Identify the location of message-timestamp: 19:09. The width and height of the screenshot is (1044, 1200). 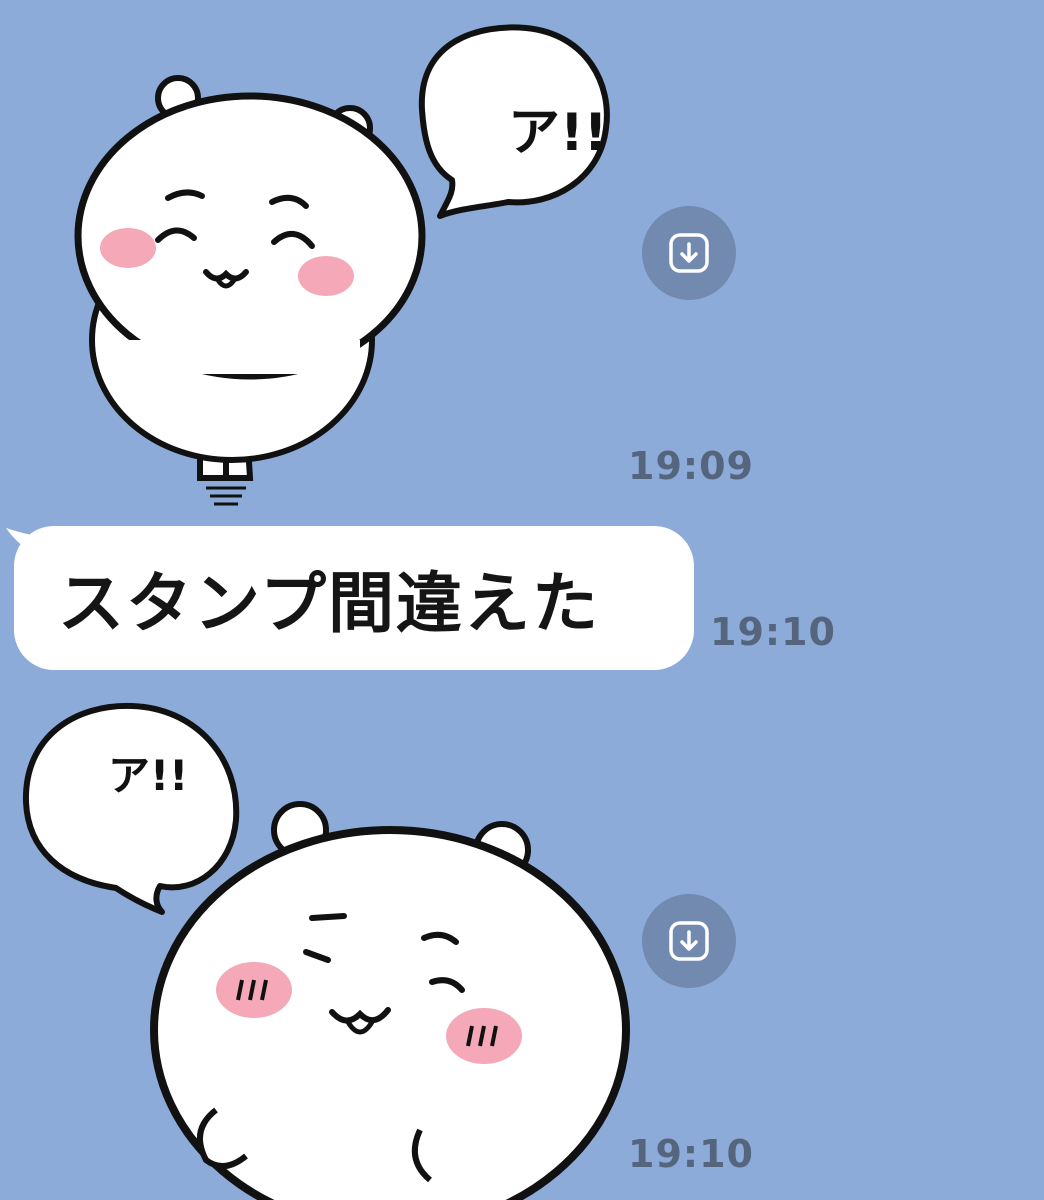
(691, 466).